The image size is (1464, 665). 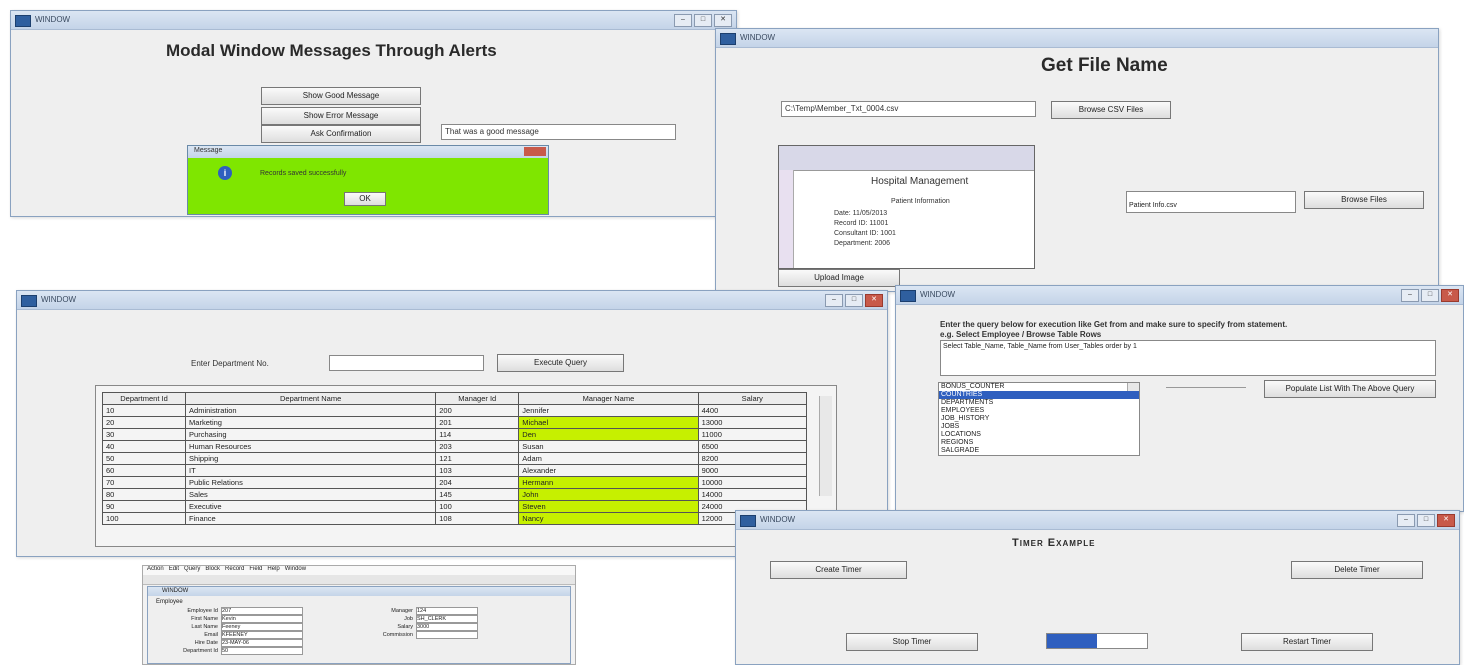 I want to click on table-cell: Executive, so click(x=311, y=506).